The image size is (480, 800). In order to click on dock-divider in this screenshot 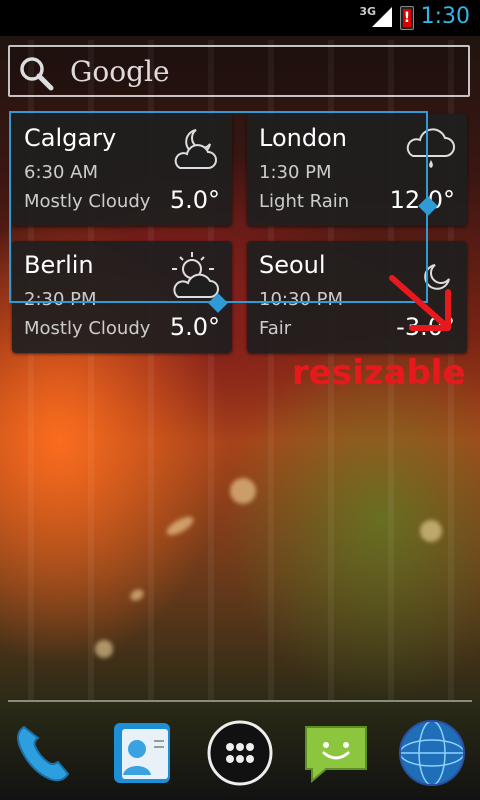, I will do `click(240, 701)`.